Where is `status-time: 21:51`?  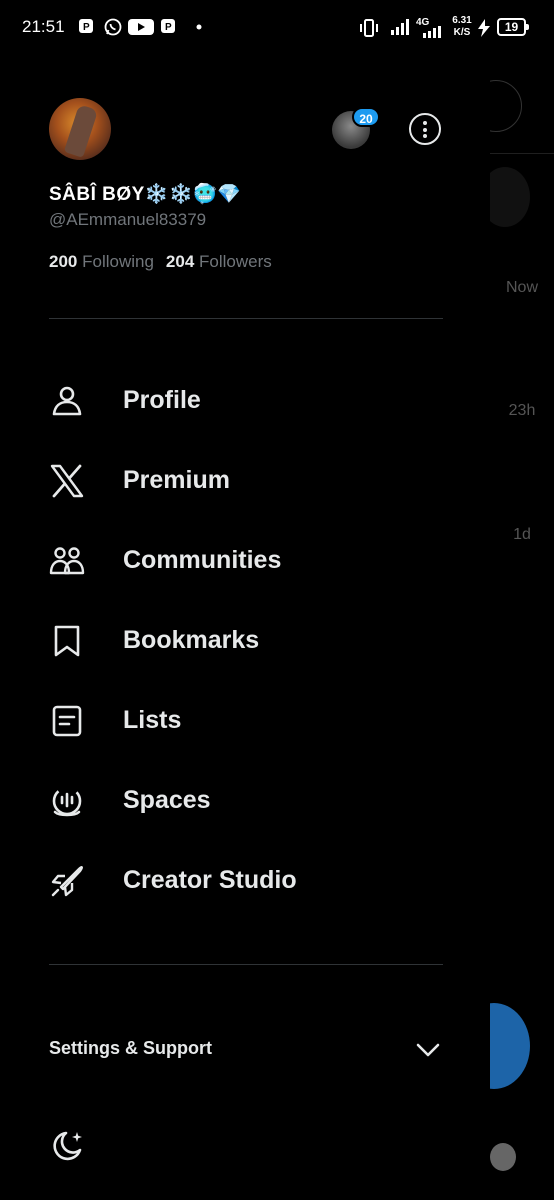
status-time: 21:51 is located at coordinates (43, 26).